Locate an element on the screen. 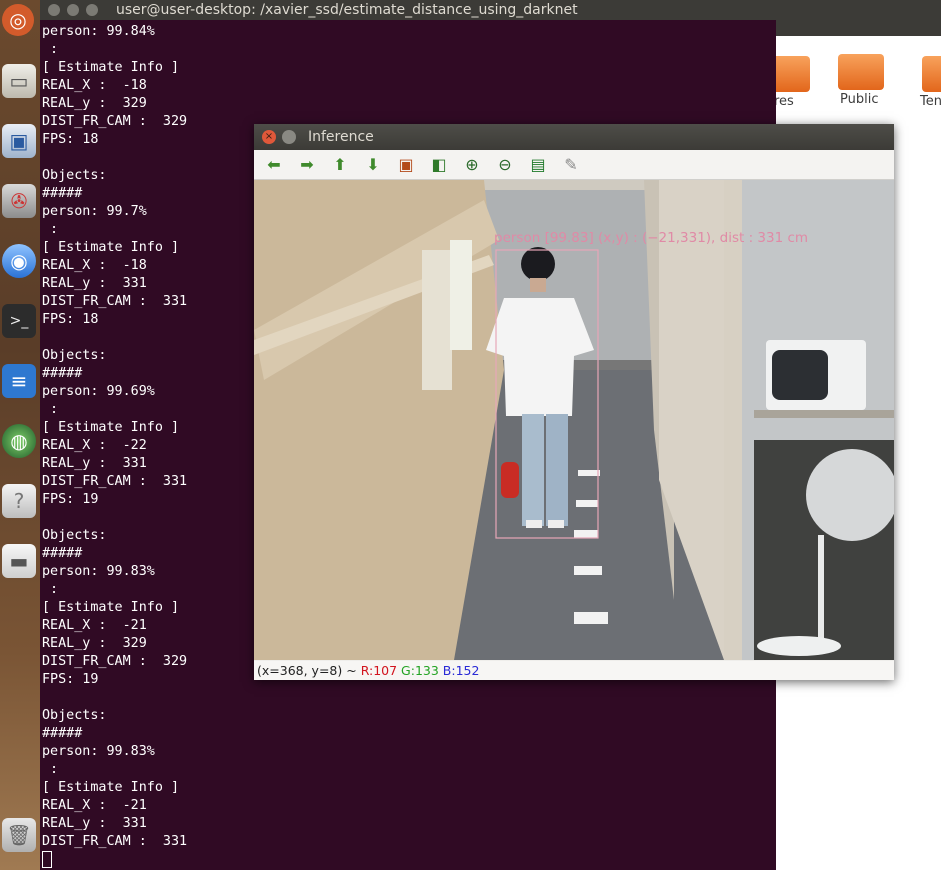 The width and height of the screenshot is (941, 870). close-icon is located at coordinates (54, 10).